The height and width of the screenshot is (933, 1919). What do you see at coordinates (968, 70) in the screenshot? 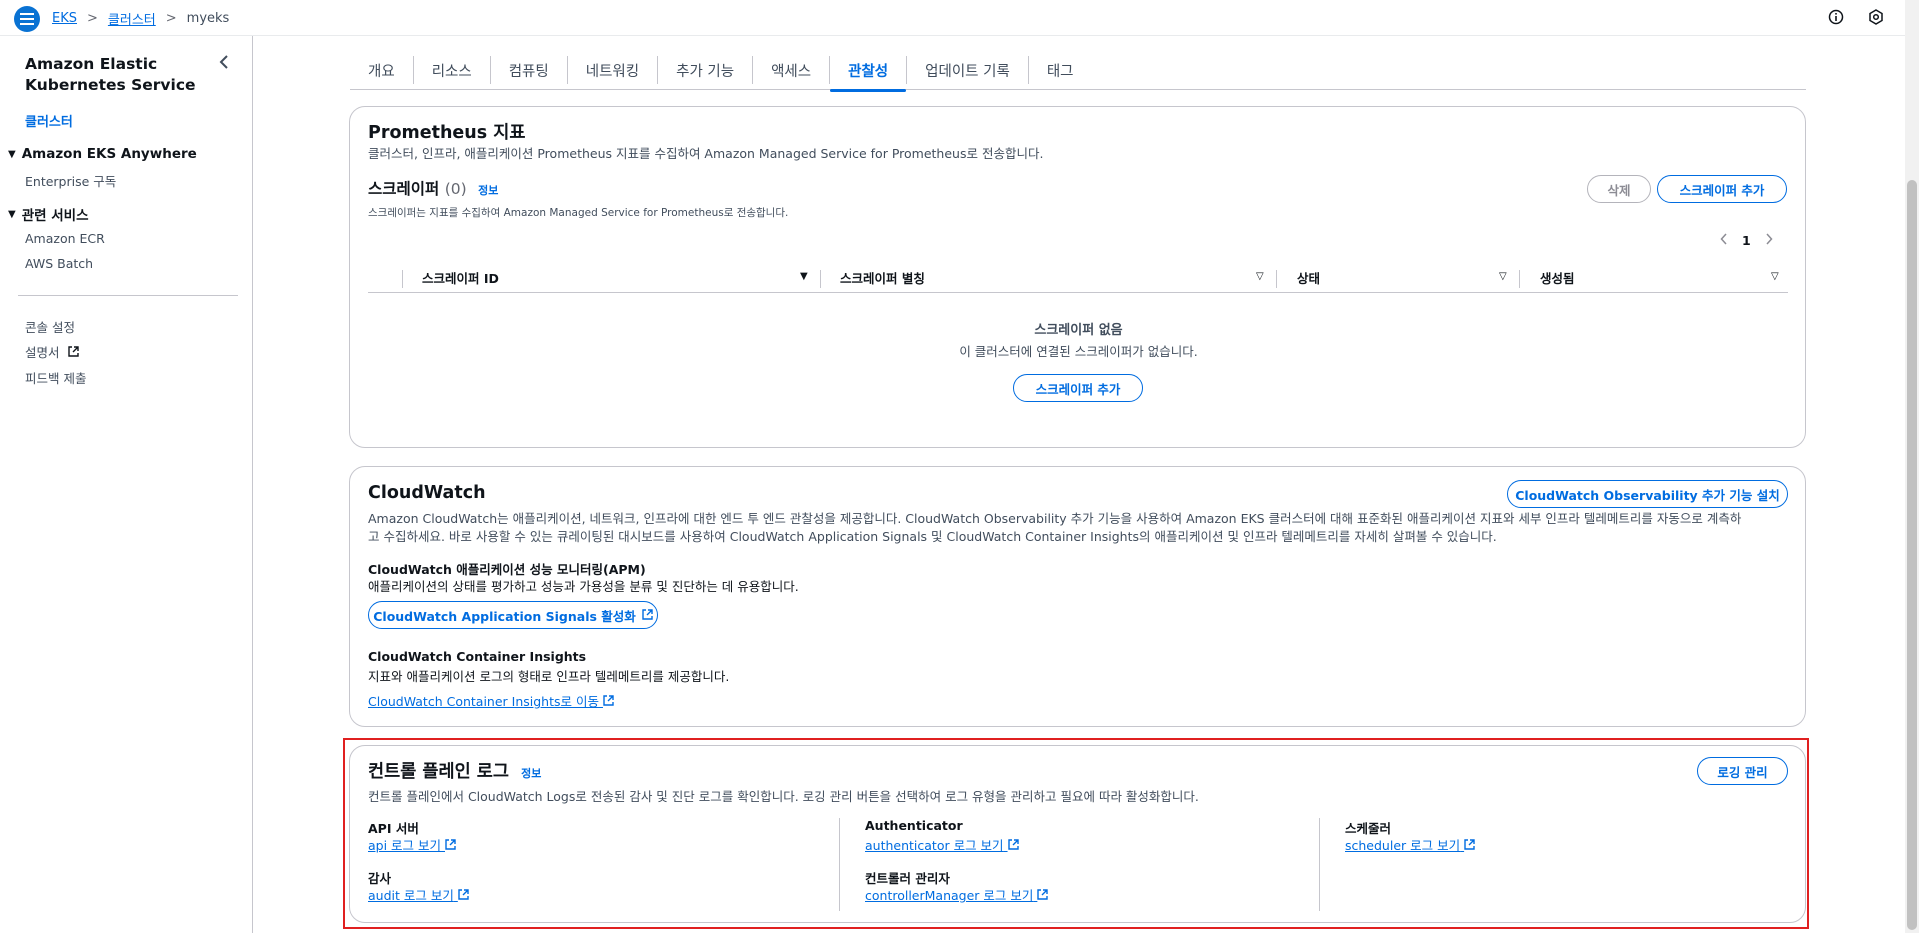
I see `tab-update-history: 업데이트 기록` at bounding box center [968, 70].